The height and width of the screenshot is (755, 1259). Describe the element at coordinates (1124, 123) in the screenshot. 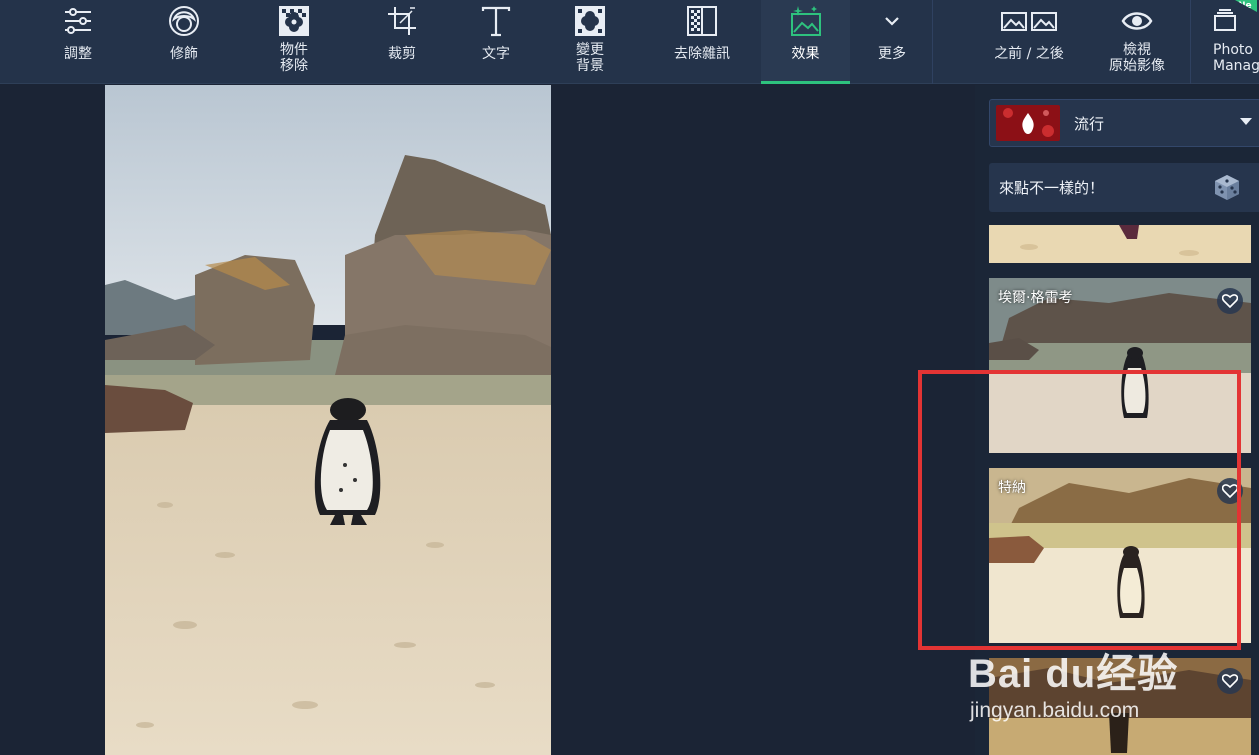

I see `effect-category-dropdown: 流行` at that location.